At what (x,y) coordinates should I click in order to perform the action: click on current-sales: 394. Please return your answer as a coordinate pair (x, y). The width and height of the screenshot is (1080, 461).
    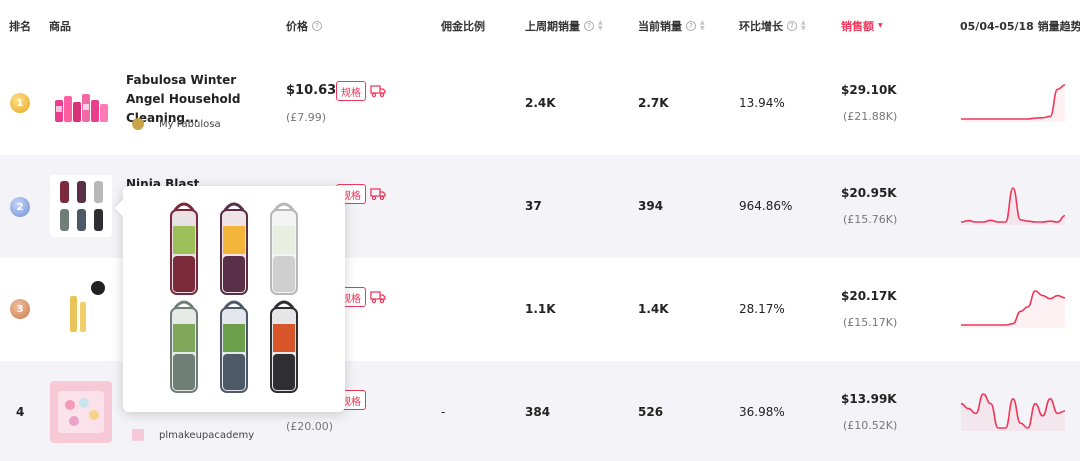
    Looking at the image, I should click on (651, 206).